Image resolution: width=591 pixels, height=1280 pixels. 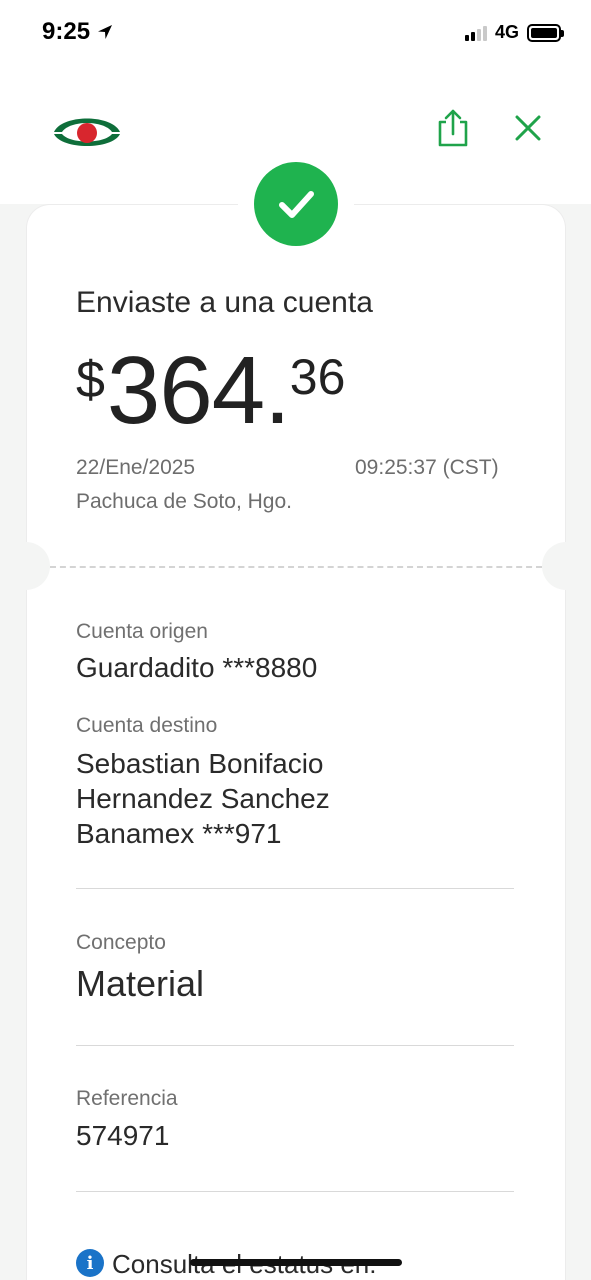 What do you see at coordinates (123, 1135) in the screenshot?
I see `reference-value: 574971` at bounding box center [123, 1135].